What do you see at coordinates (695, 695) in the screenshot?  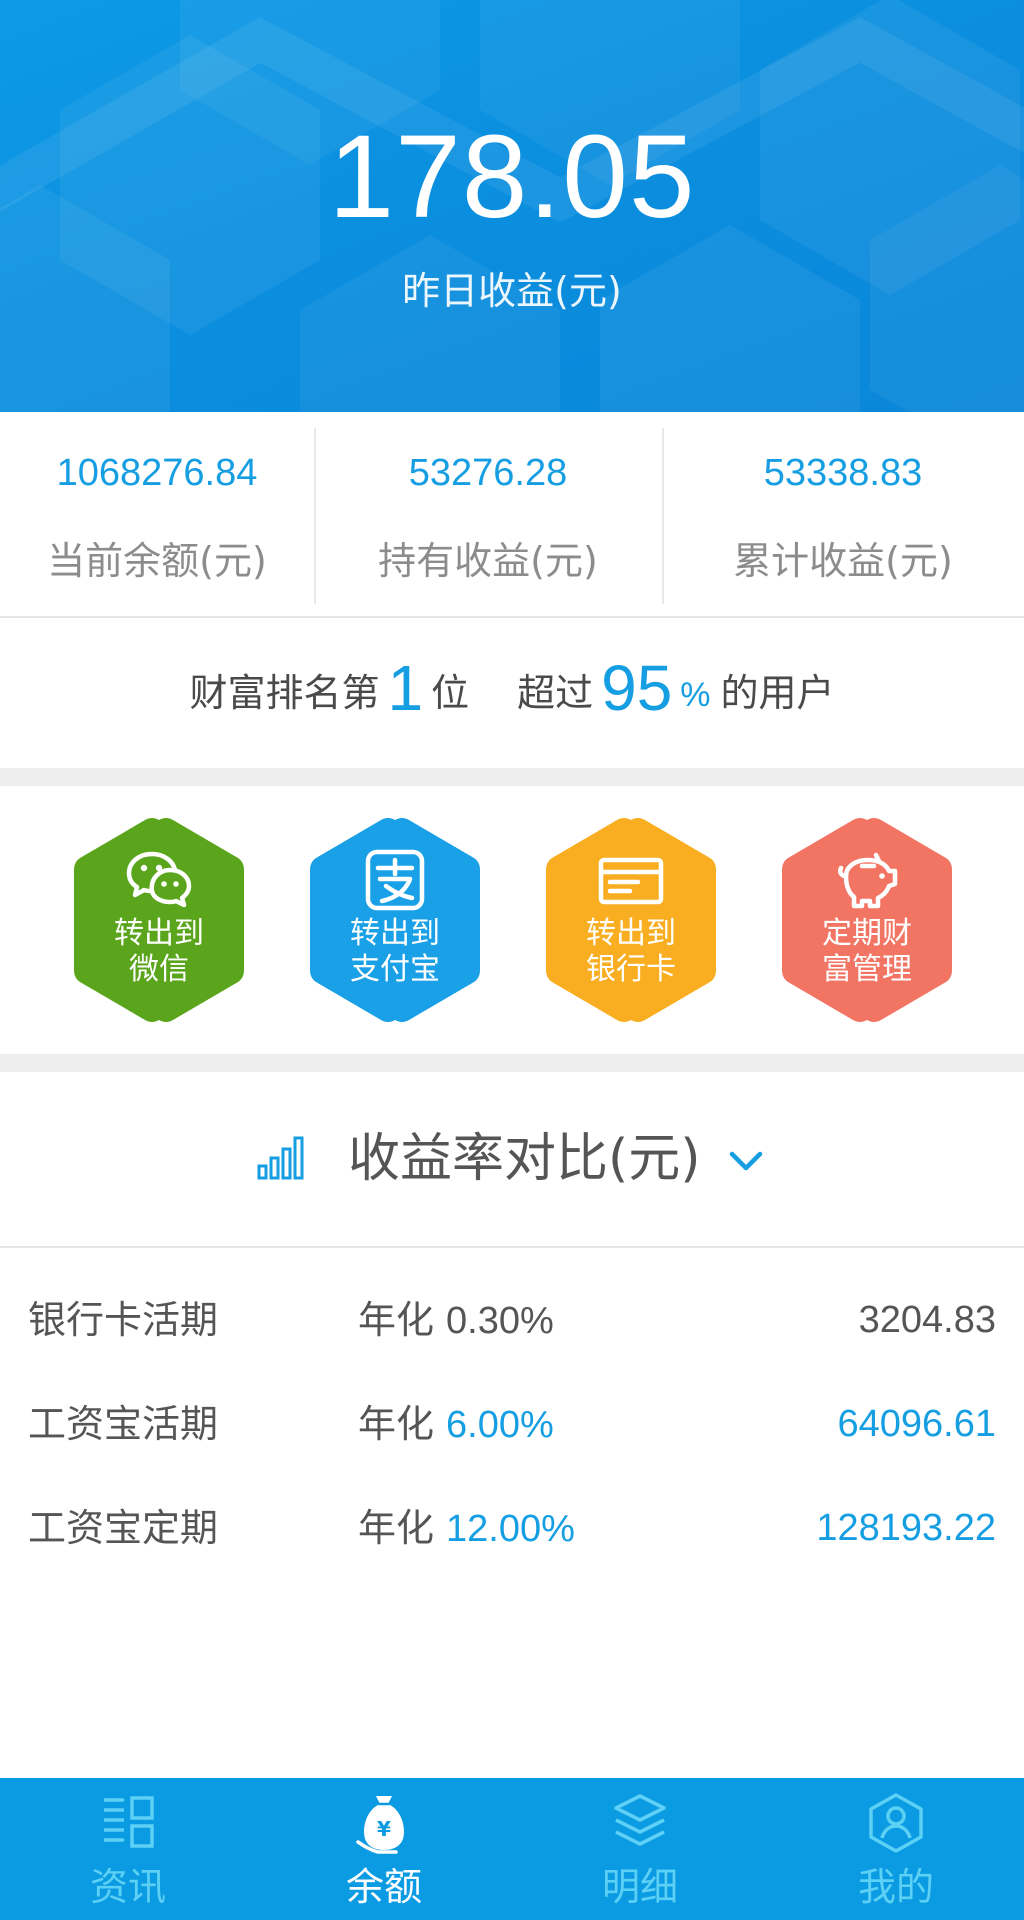 I see `percent-sign: %` at bounding box center [695, 695].